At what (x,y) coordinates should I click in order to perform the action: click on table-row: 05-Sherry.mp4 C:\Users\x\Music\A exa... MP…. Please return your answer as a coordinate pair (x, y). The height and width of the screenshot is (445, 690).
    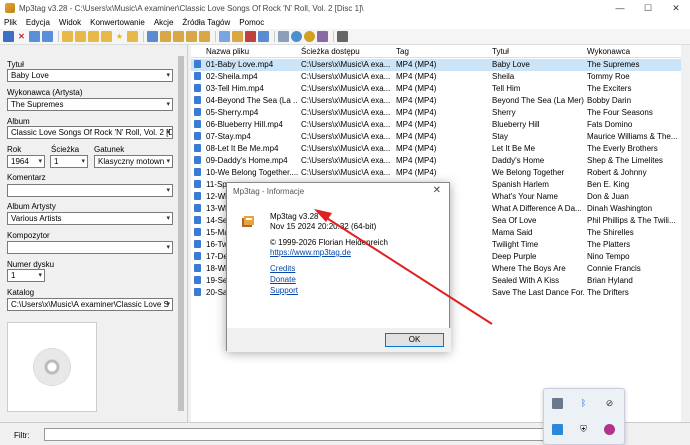
    Looking at the image, I should click on (440, 113).